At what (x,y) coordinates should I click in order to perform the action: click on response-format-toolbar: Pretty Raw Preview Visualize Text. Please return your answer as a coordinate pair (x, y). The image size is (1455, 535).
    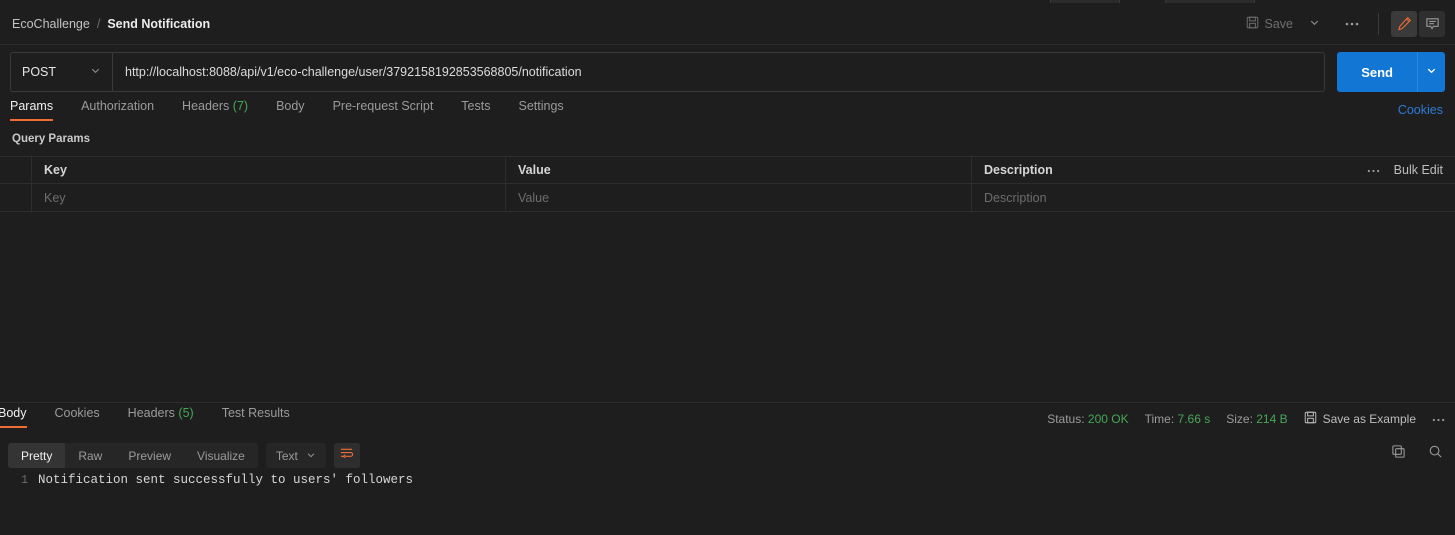
    Looking at the image, I should click on (184, 455).